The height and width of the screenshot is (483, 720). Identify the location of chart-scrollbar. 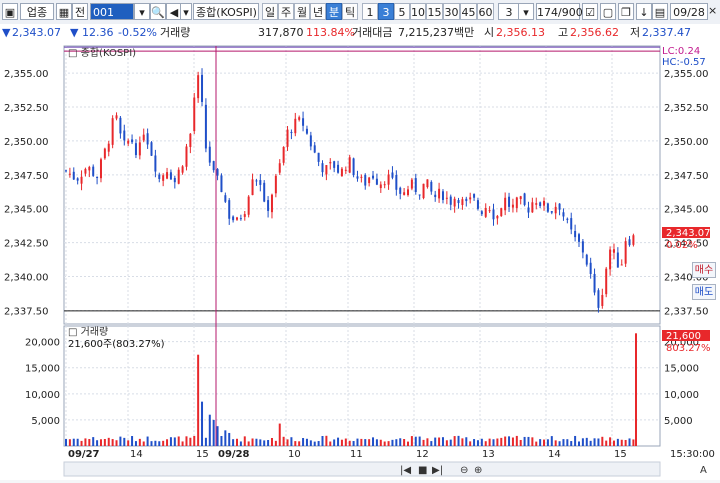
(362, 469).